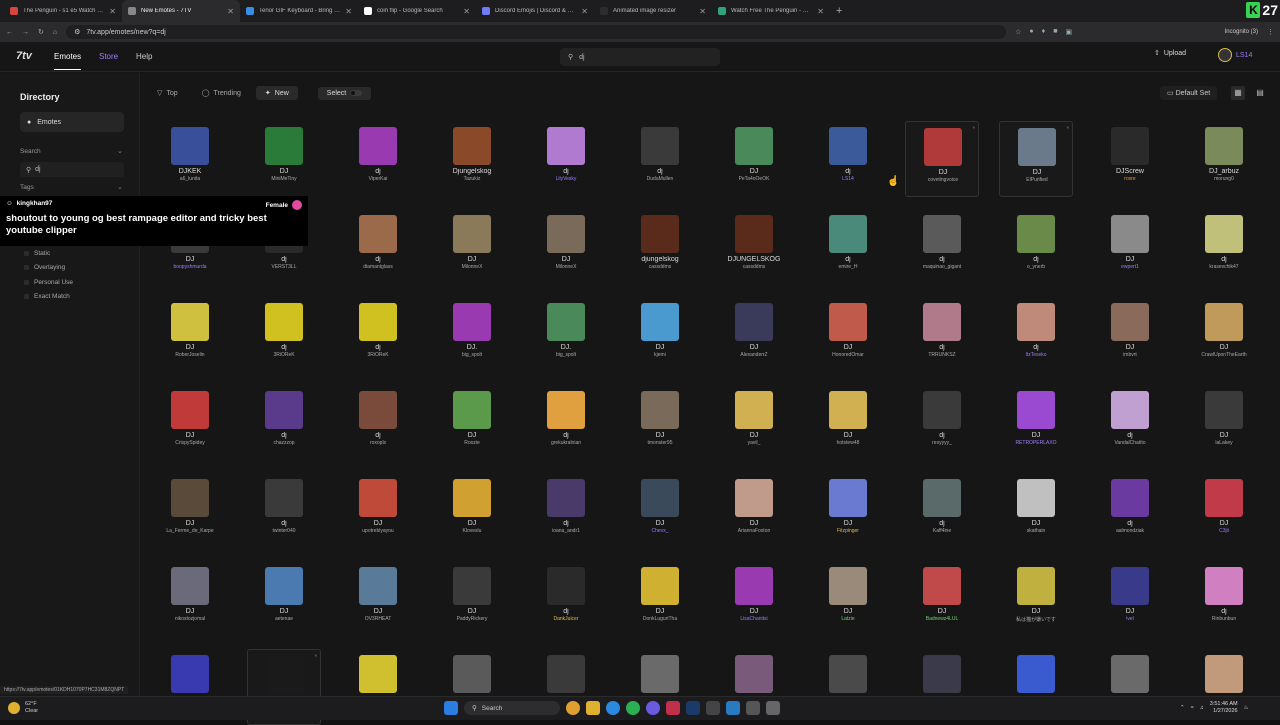 This screenshot has height=725, width=1280. What do you see at coordinates (1036, 355) in the screenshot?
I see `emote-owner: ItzTeseko` at bounding box center [1036, 355].